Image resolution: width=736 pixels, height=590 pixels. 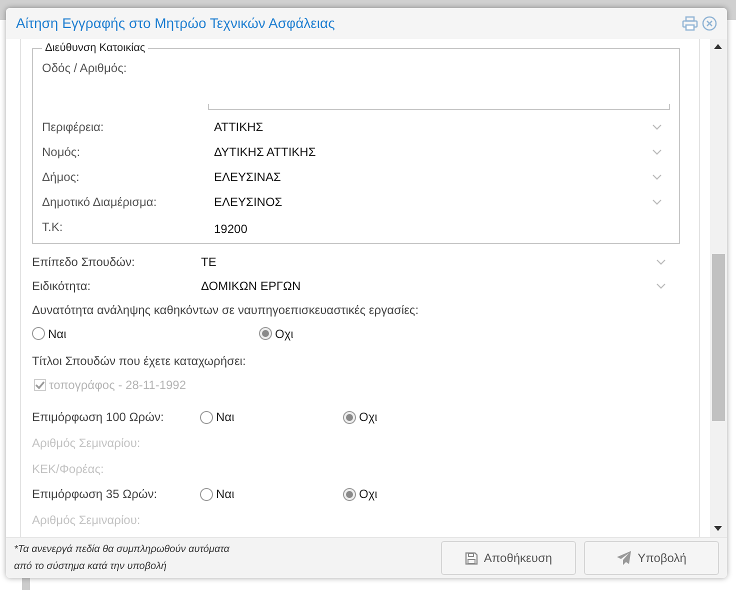 What do you see at coordinates (442, 127) in the screenshot?
I see `select-field: ΑΤΤΙΚΗΣ` at bounding box center [442, 127].